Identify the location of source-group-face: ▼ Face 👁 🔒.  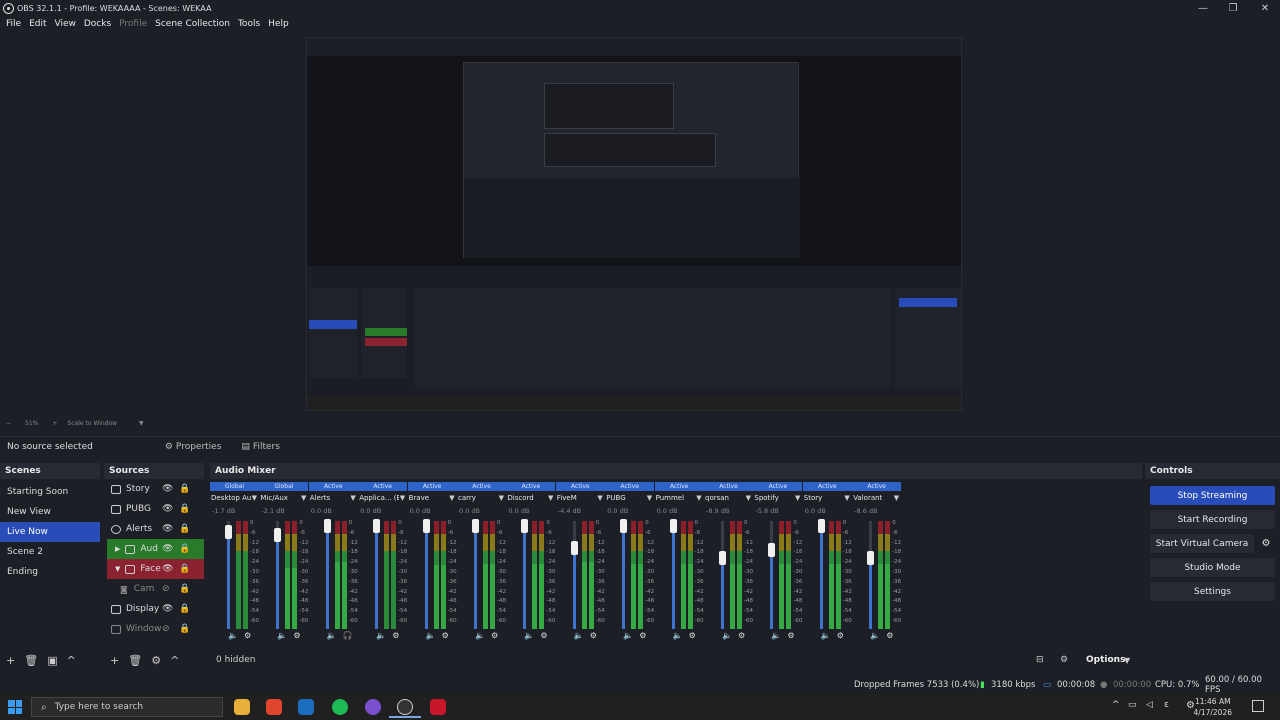
(155, 569).